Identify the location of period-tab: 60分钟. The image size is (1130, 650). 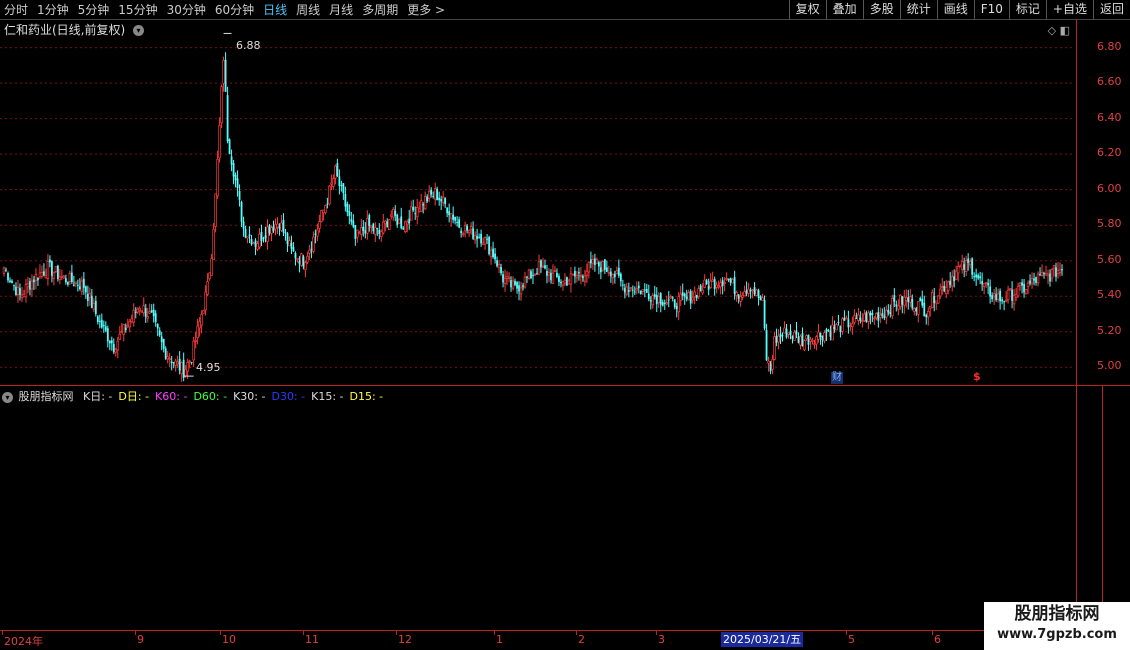
(234, 10).